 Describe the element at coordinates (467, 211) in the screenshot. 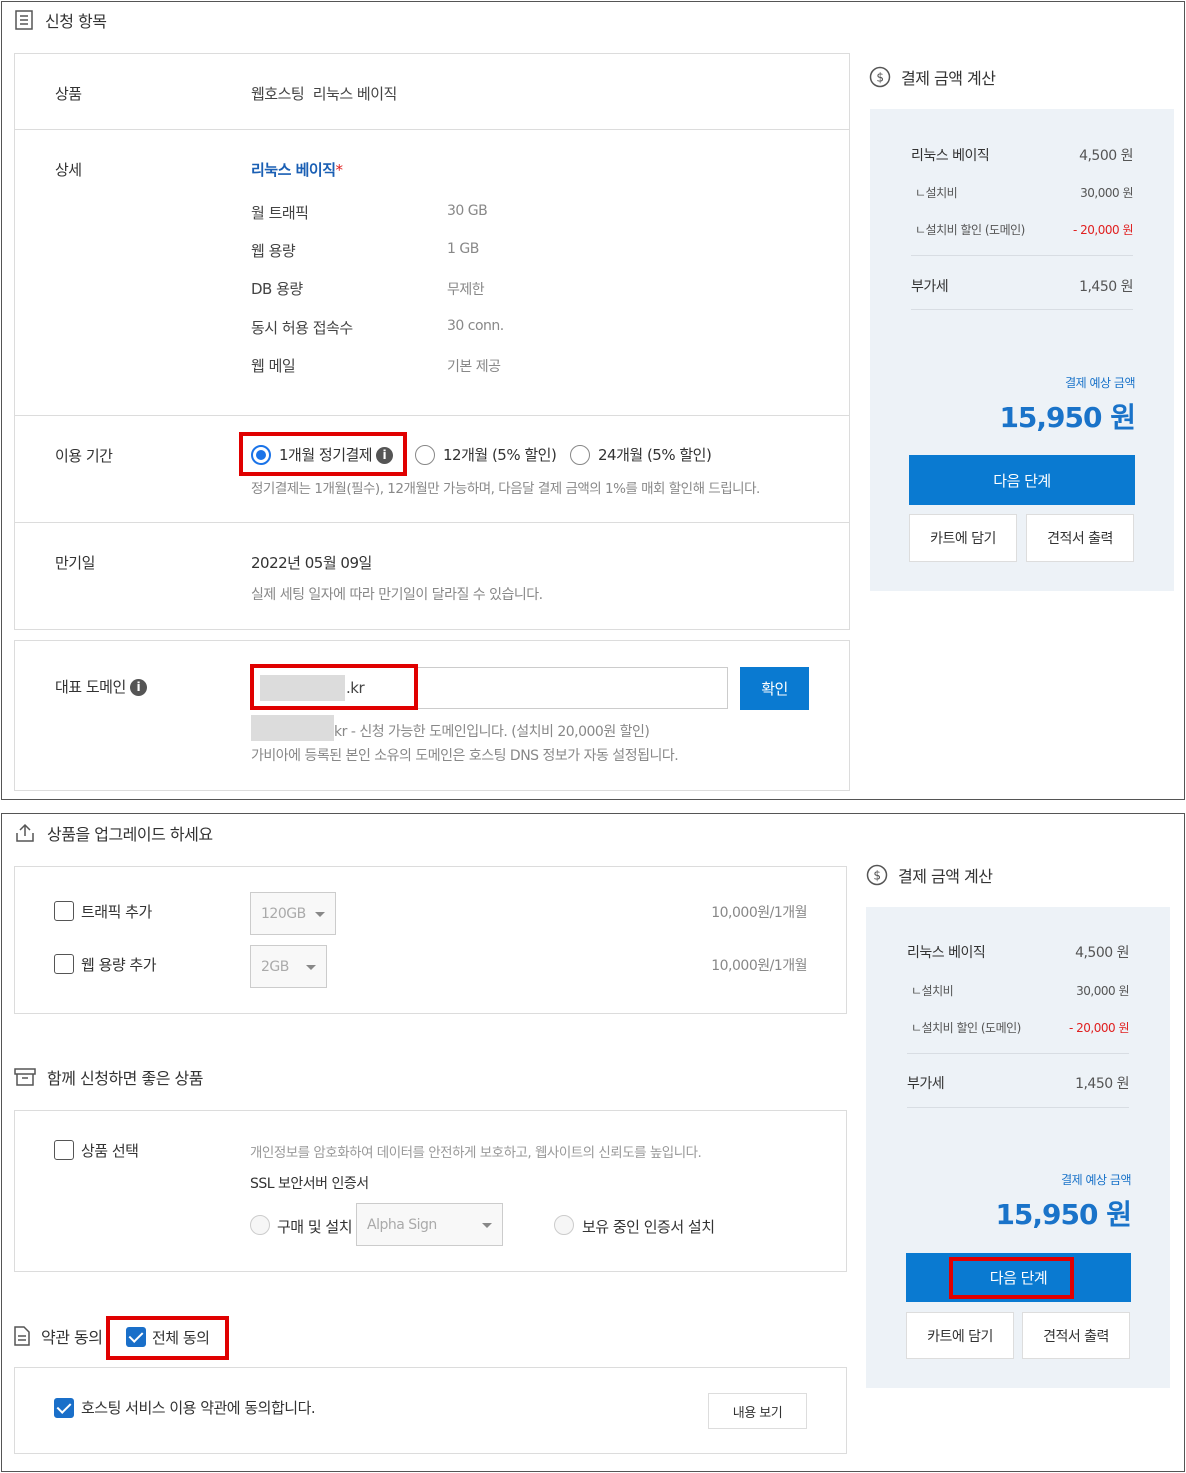

I see `spec-value: 30 GB` at that location.